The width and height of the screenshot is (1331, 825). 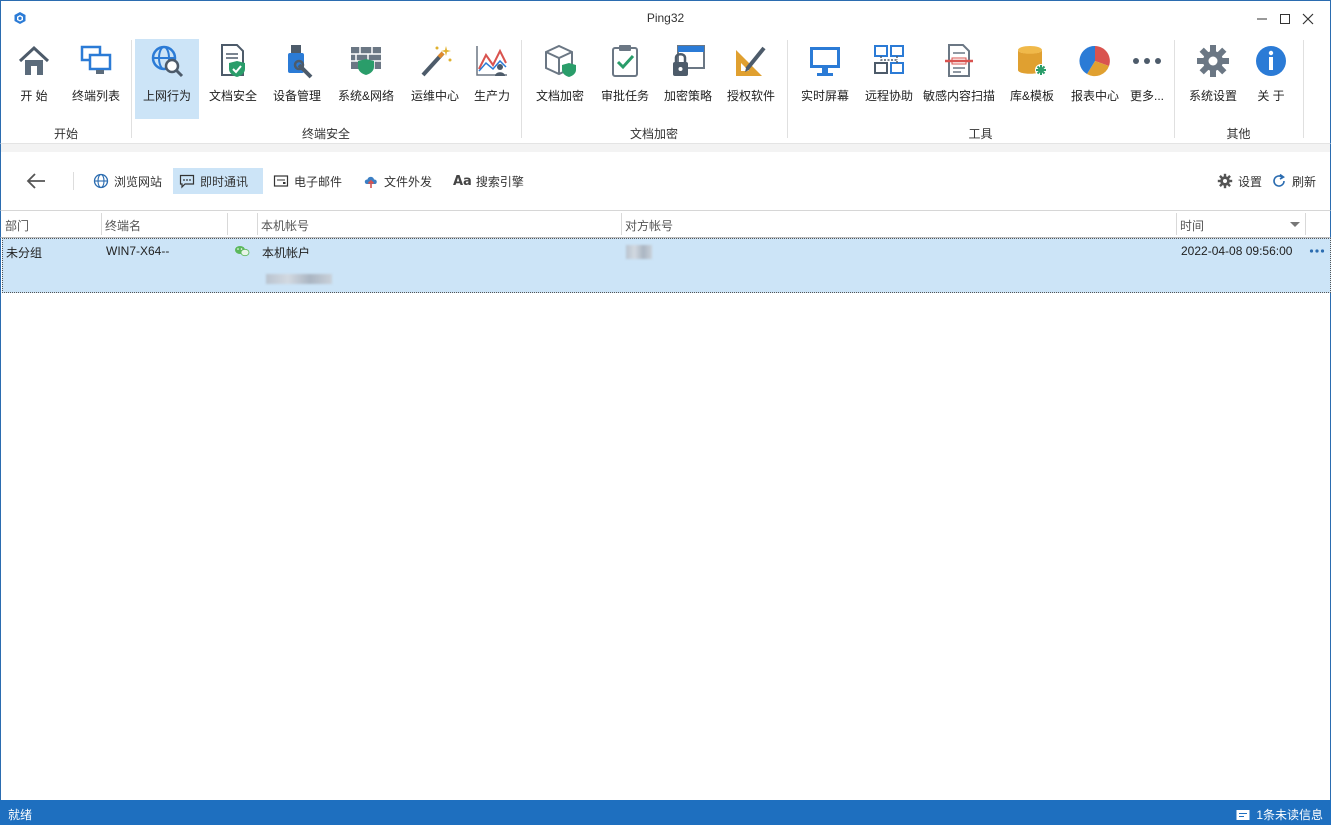 What do you see at coordinates (888, 96) in the screenshot?
I see `ribbon-label: 远程协助` at bounding box center [888, 96].